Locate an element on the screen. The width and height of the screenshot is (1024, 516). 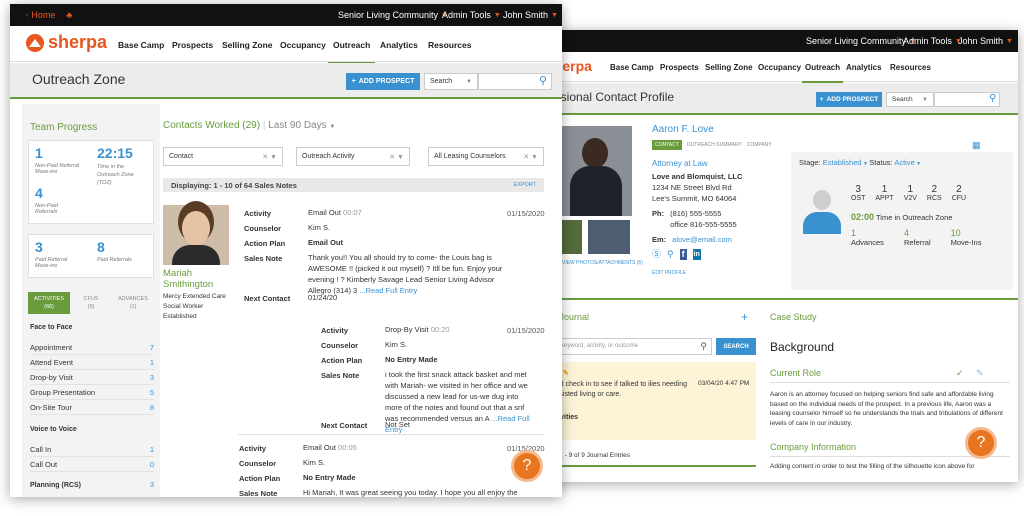
tab-contact: CONTACT is located at coordinates (667, 145).